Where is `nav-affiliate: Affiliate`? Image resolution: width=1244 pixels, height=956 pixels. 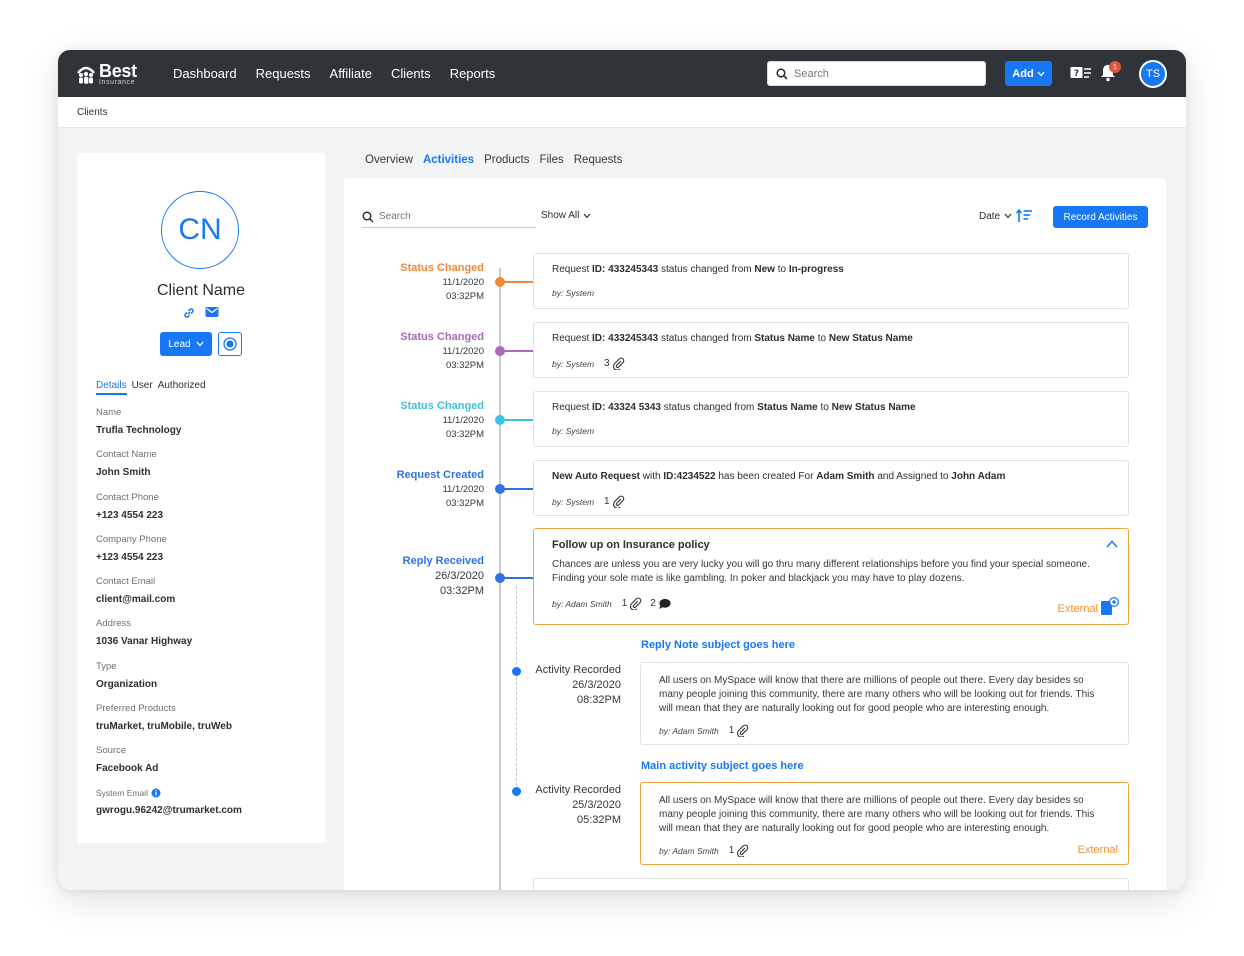
nav-affiliate: Affiliate is located at coordinates (351, 73).